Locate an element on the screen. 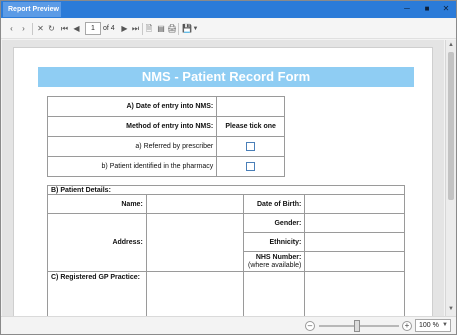 This screenshot has width=457, height=335. gender-label: Gender: is located at coordinates (274, 223).